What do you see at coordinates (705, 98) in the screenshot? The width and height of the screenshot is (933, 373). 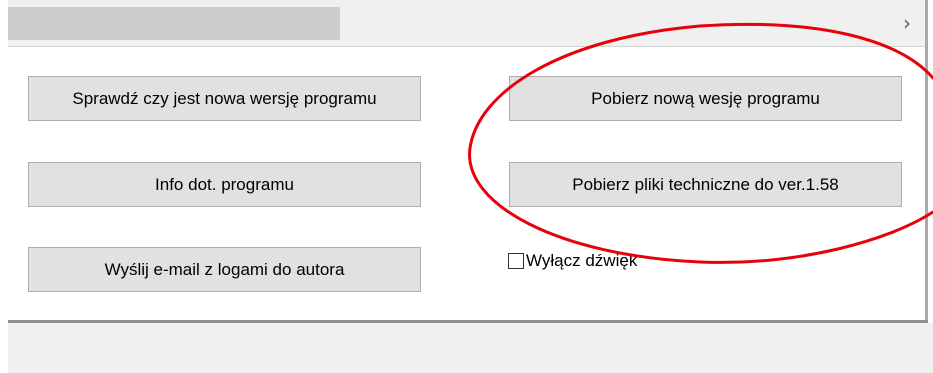 I see `download-new-version-button: Pobierz nową wesję programu` at bounding box center [705, 98].